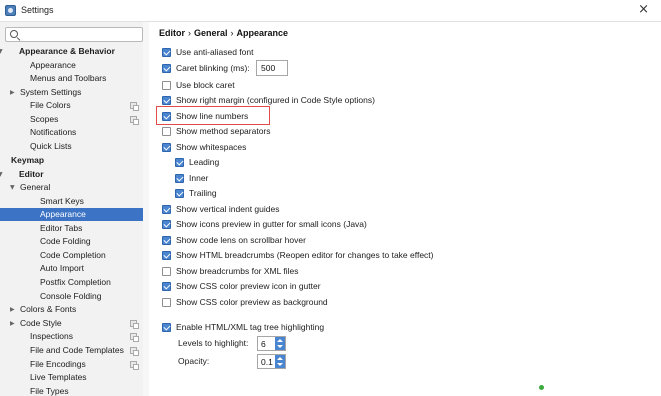 This screenshot has width=661, height=396. What do you see at coordinates (61, 228) in the screenshot?
I see `sidebar-item-label: Editor Tabs` at bounding box center [61, 228].